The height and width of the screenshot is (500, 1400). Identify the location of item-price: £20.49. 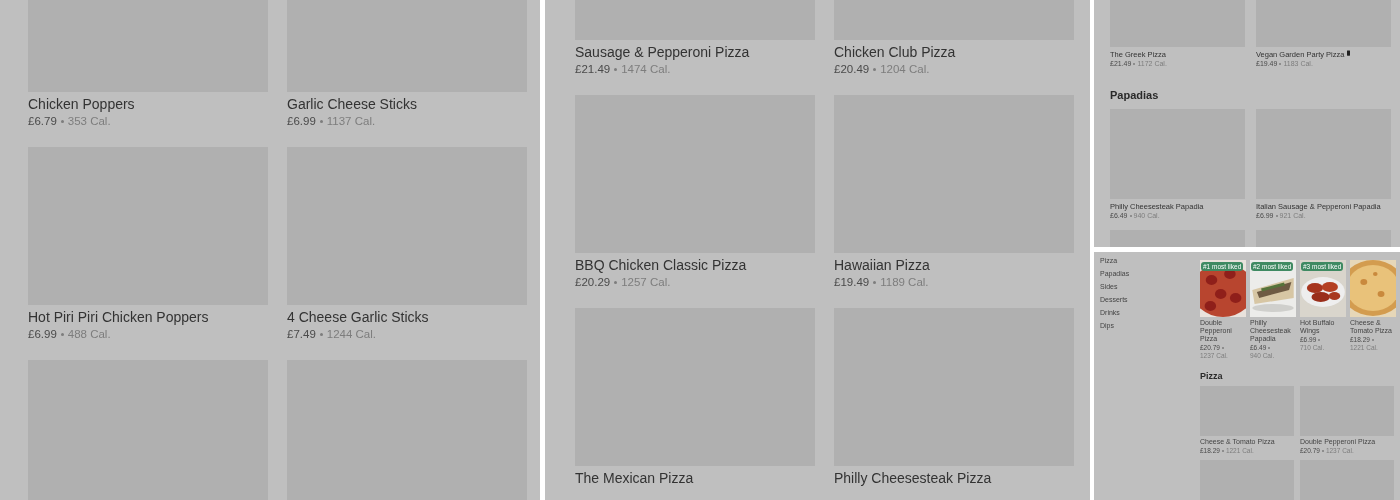
(852, 69).